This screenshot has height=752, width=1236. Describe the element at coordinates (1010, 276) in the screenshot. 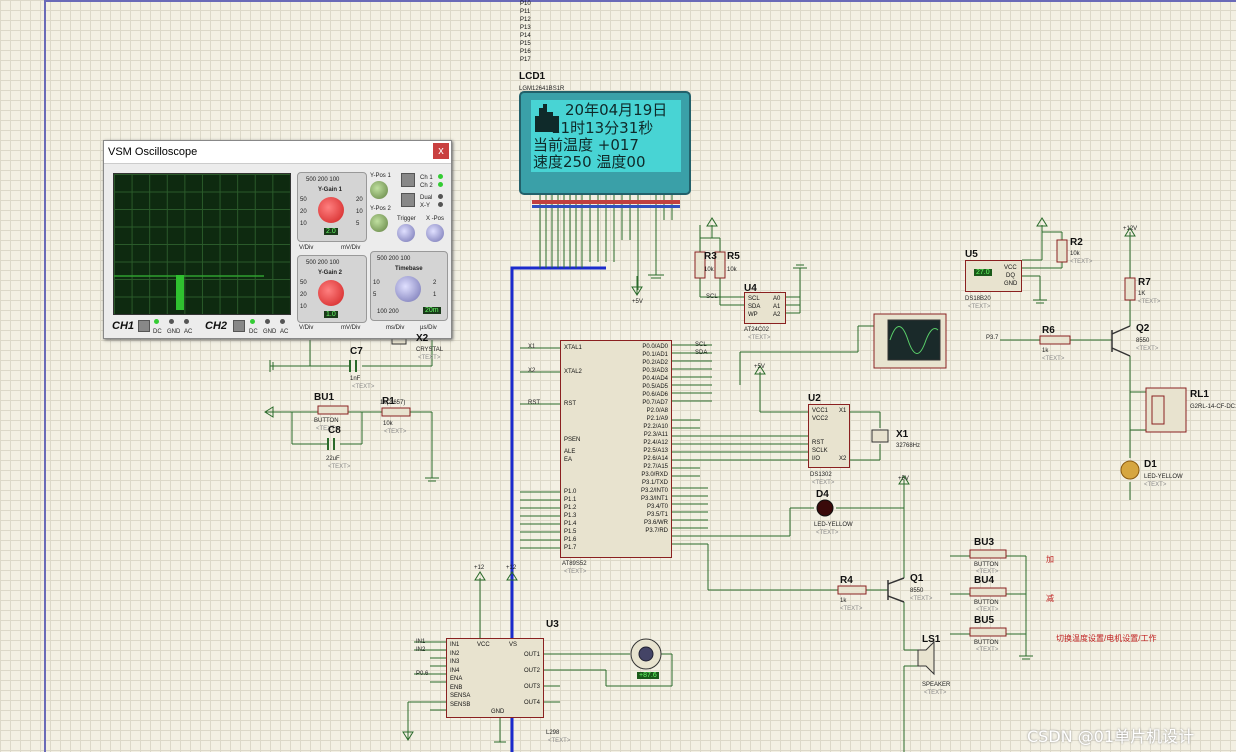

I see `u5-pin-dq: DQ` at that location.